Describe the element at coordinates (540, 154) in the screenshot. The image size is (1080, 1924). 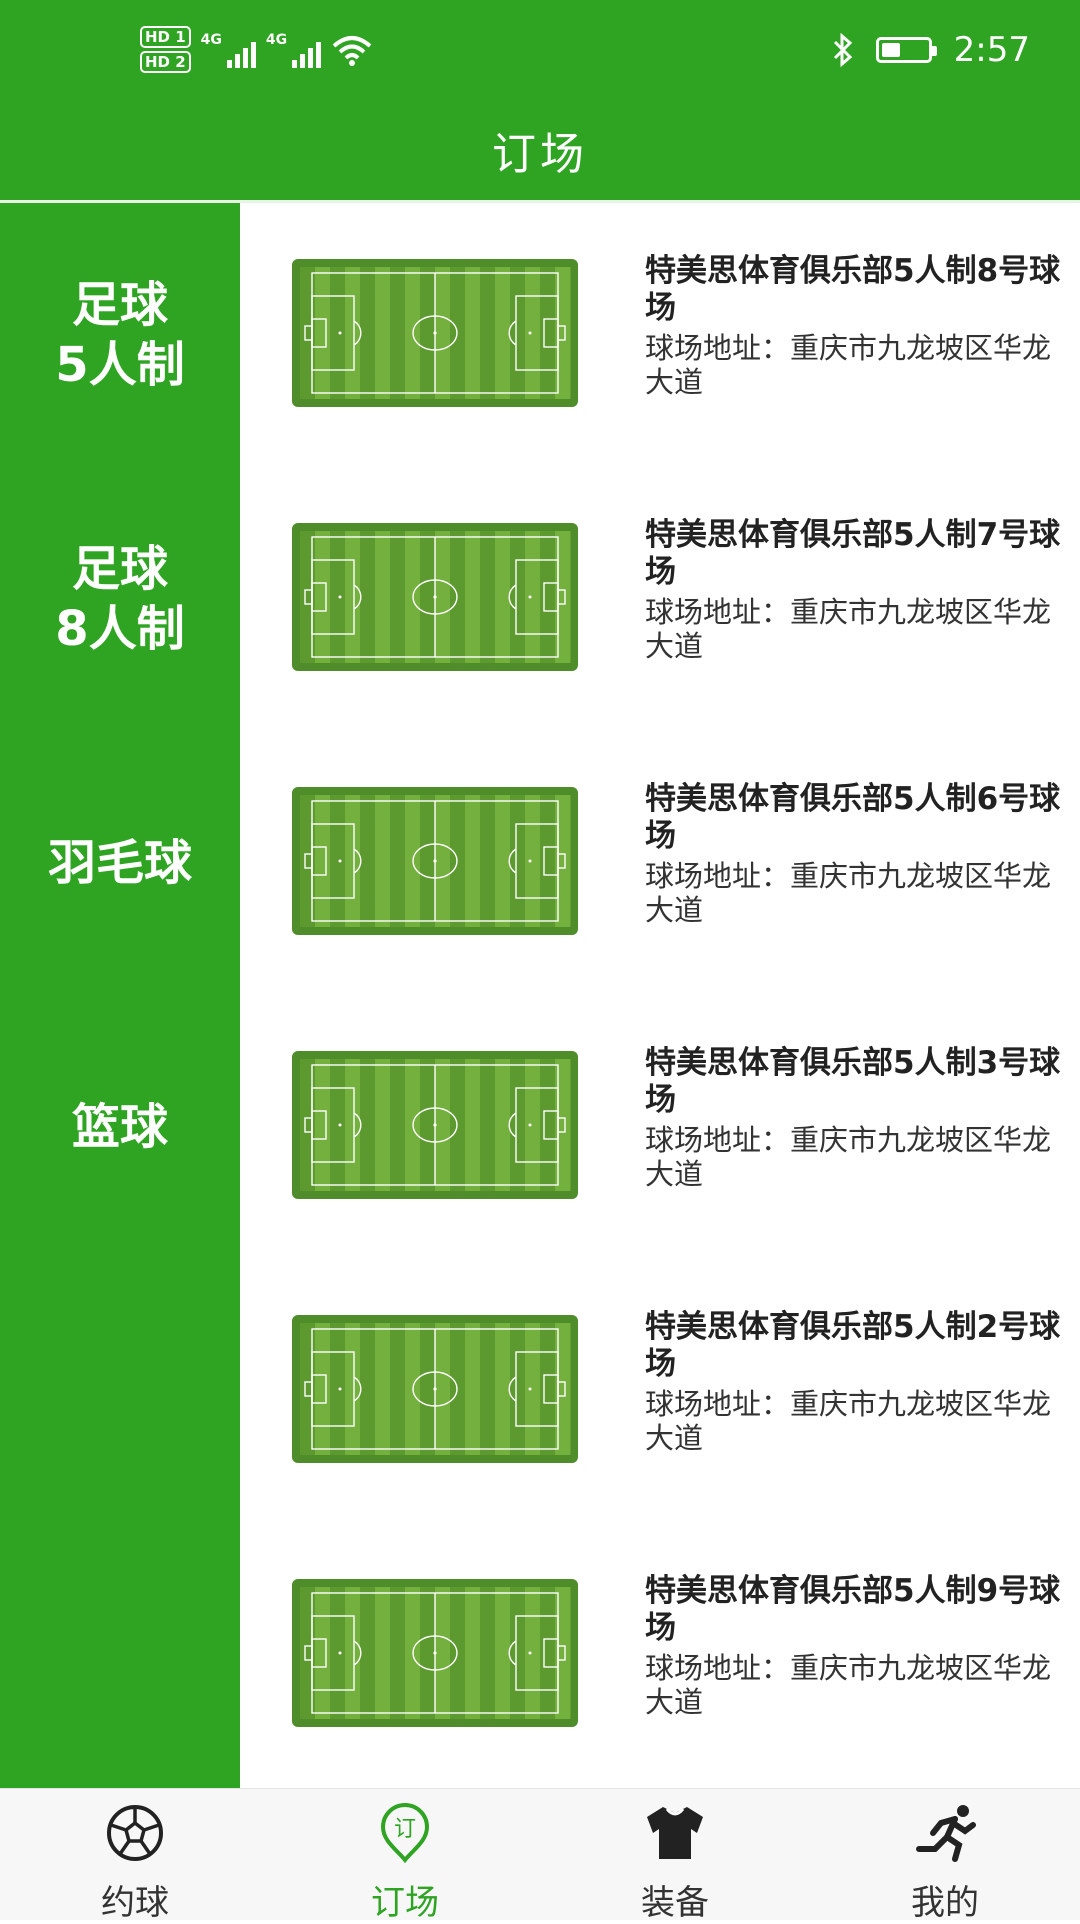
I see `page-title: 订场` at that location.